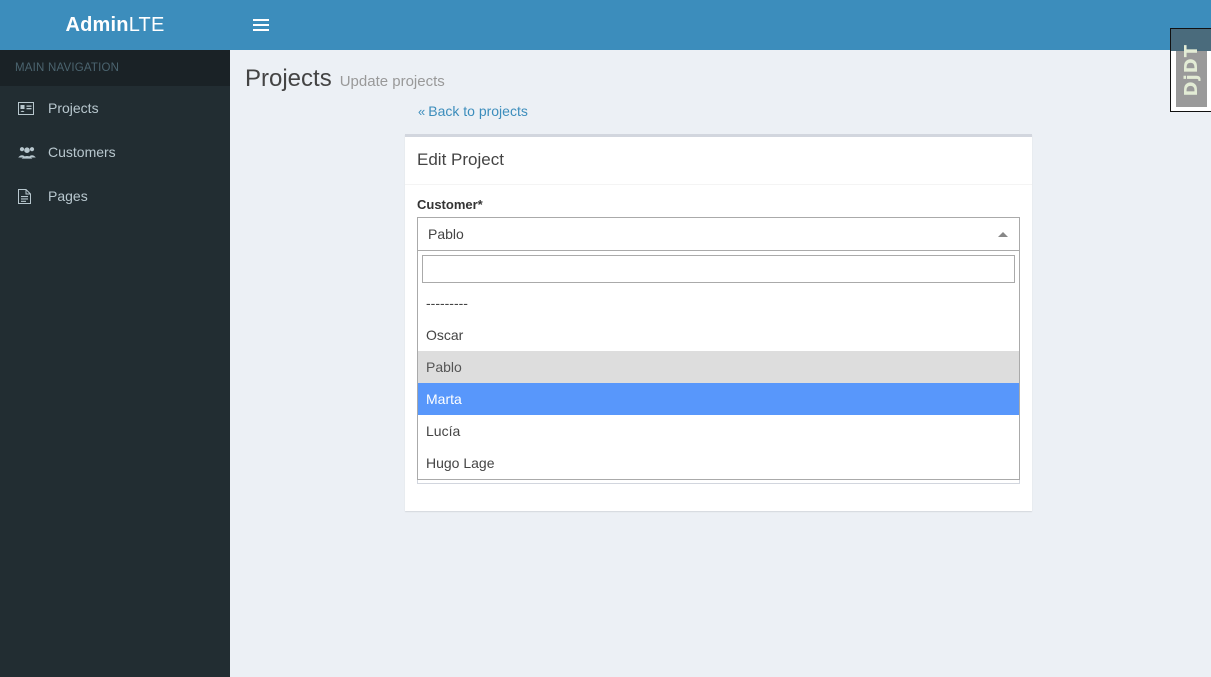 Image resolution: width=1211 pixels, height=677 pixels. I want to click on page-subtitle: Update projects, so click(392, 81).